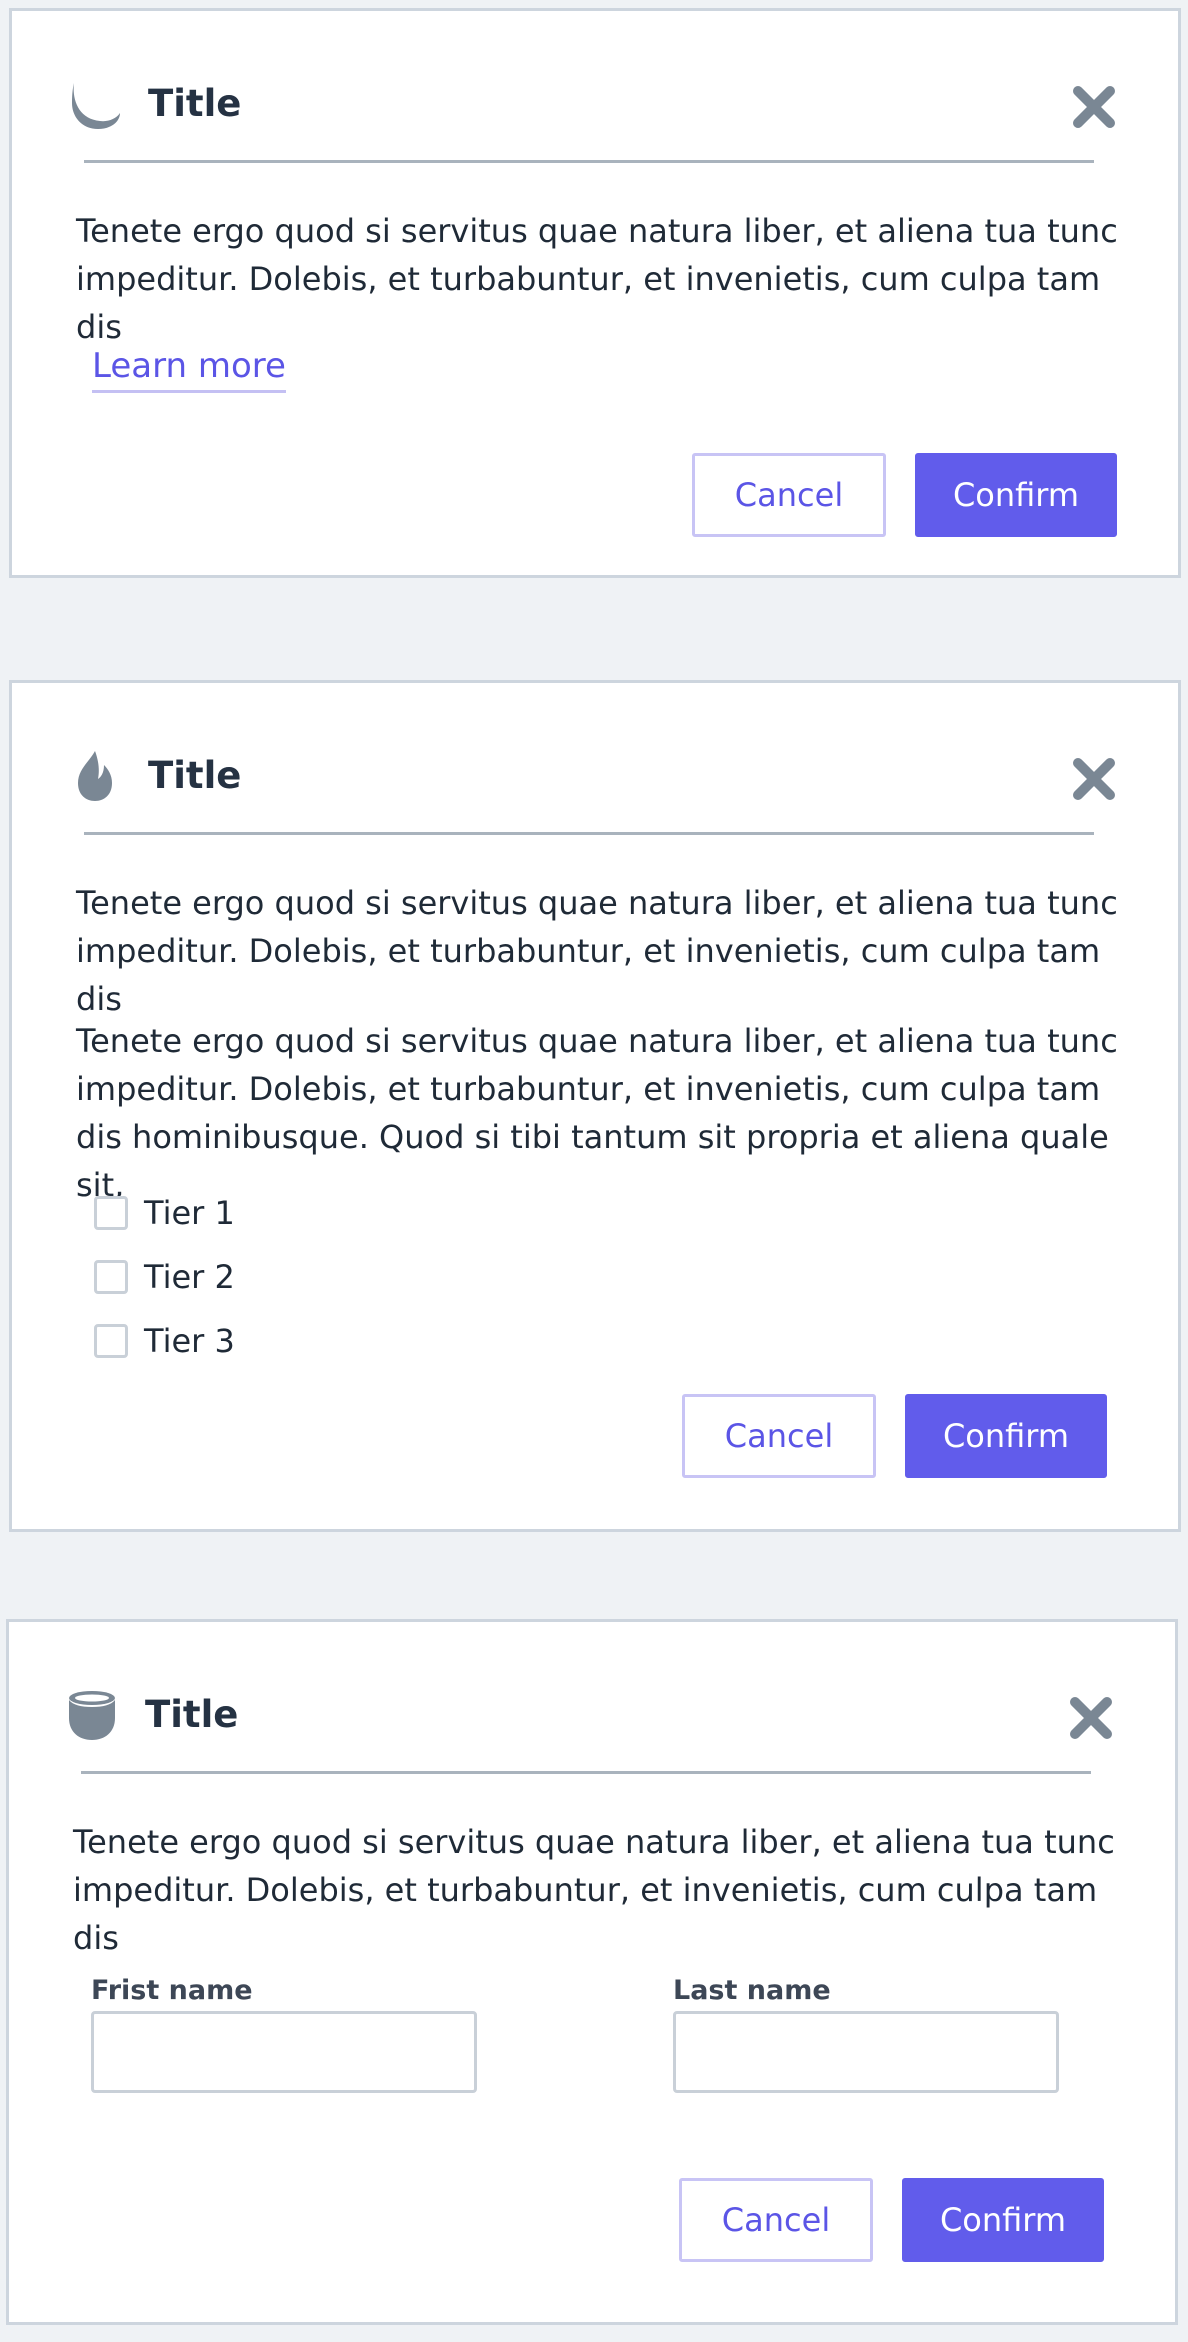 Image resolution: width=1188 pixels, height=2342 pixels. What do you see at coordinates (189, 1213) in the screenshot?
I see `checkbox-label: Tier 1` at bounding box center [189, 1213].